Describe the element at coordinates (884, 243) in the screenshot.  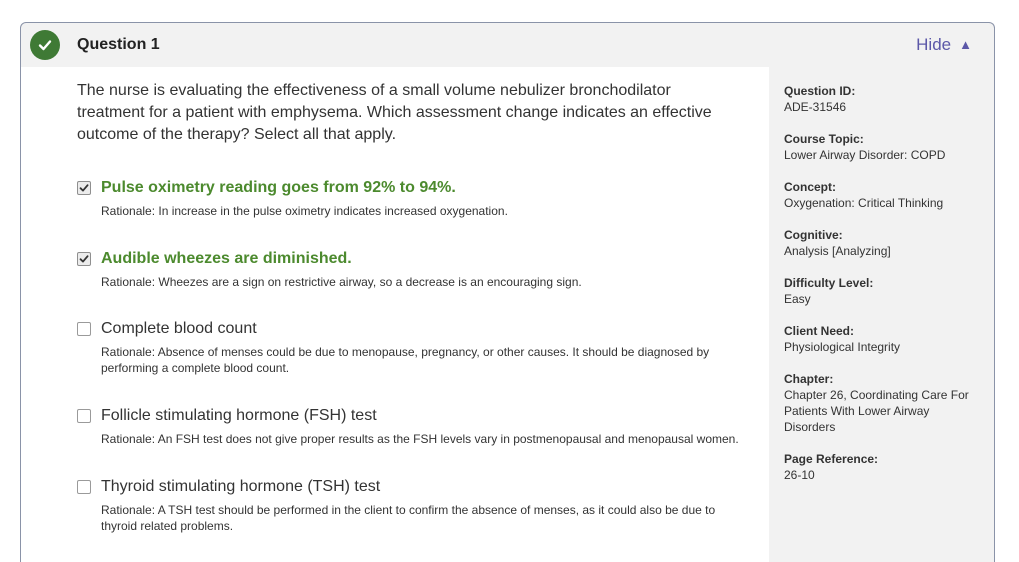
I see `meta-cognitive: Cognitive: Analysis [Analyzing]` at that location.